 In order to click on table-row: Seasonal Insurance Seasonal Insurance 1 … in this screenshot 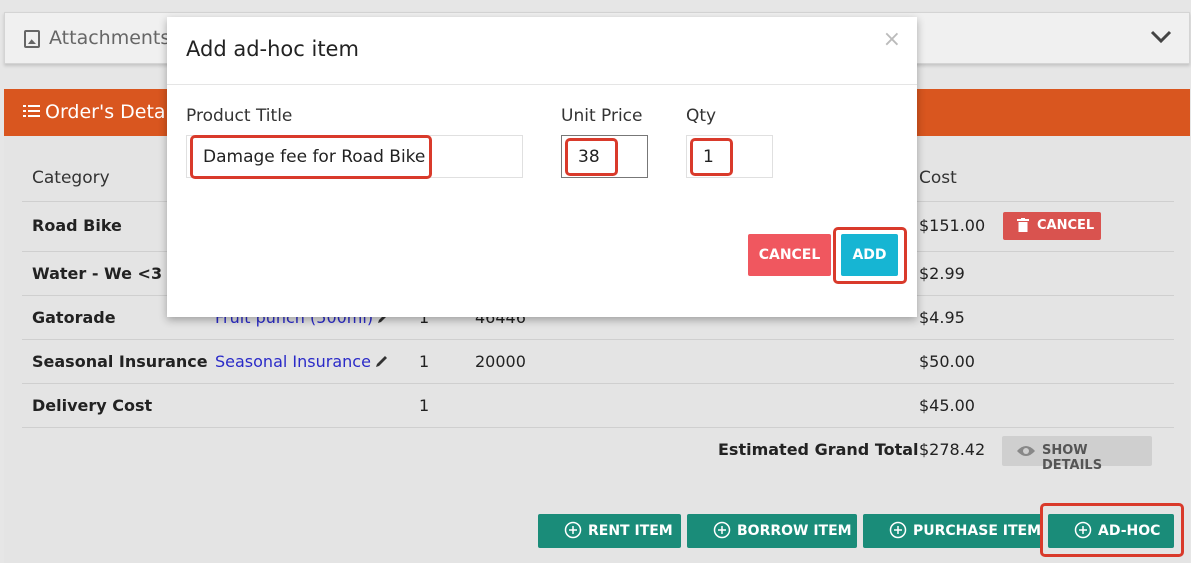, I will do `click(598, 361)`.